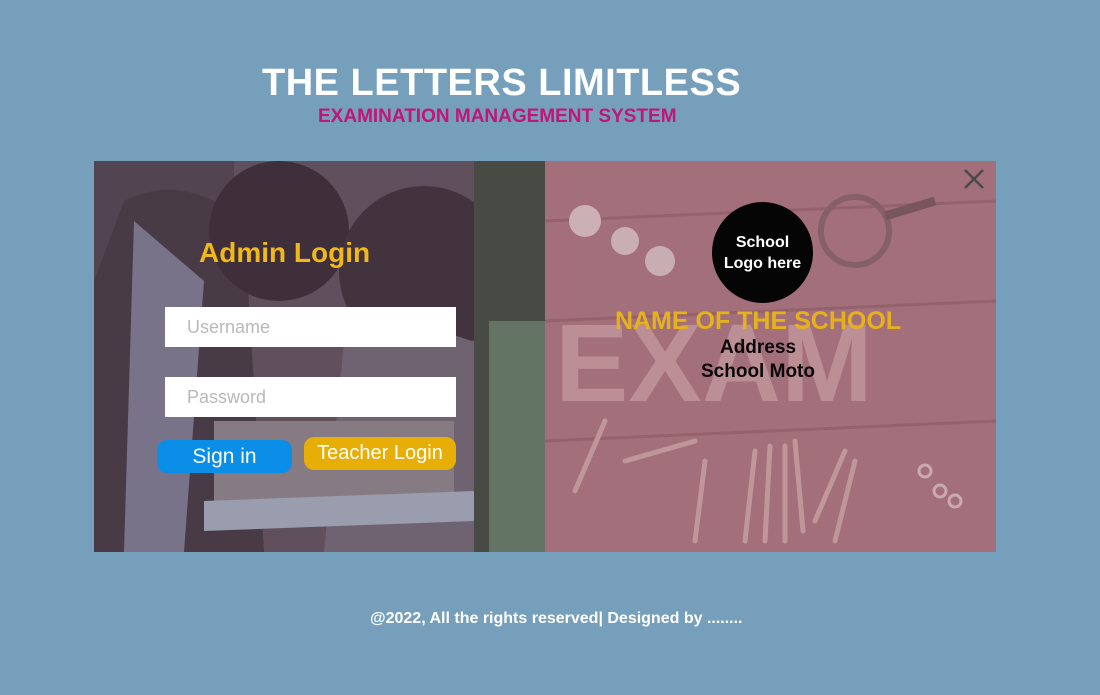 The width and height of the screenshot is (1100, 695). Describe the element at coordinates (285, 252) in the screenshot. I see `admin-login-heading: Admin Login` at that location.